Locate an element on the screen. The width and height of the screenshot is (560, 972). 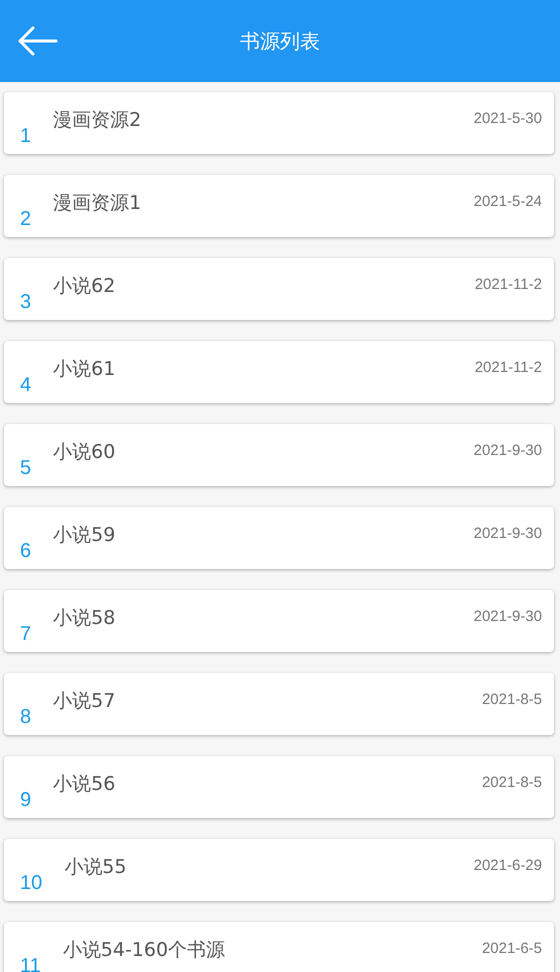
source-name: 小说59 is located at coordinates (84, 535).